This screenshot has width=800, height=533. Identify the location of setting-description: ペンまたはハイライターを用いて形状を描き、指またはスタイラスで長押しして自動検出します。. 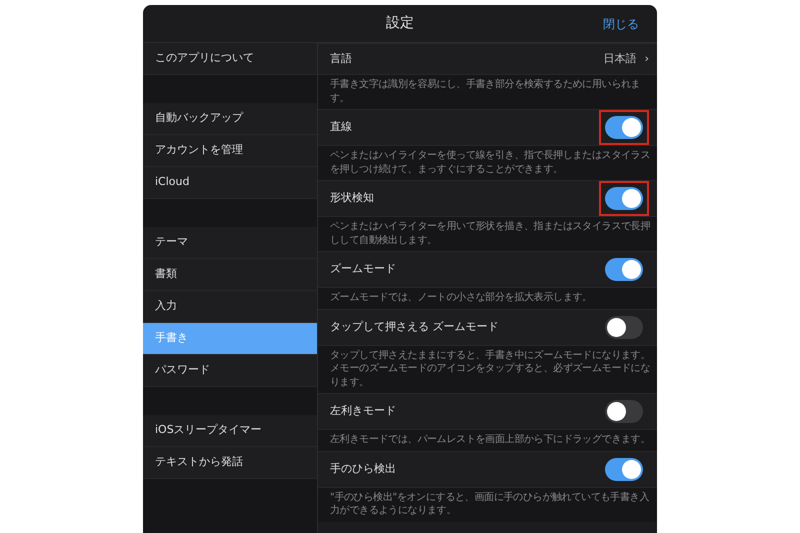
(487, 234).